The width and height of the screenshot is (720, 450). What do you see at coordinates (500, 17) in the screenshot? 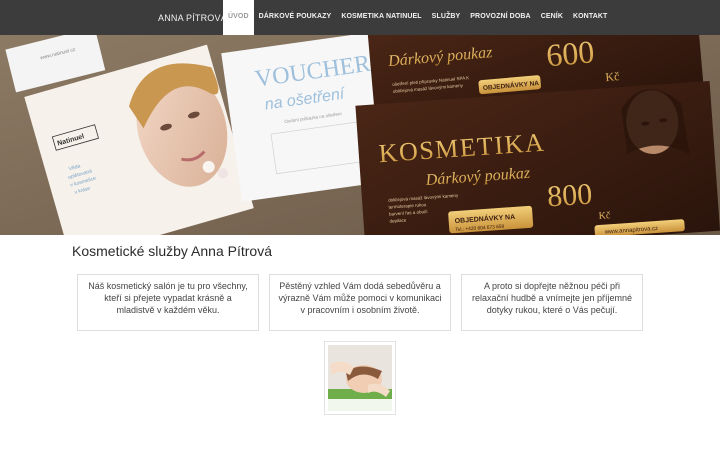
I see `nav-item-provozni-doba: PROVOZNÍ DOBA` at bounding box center [500, 17].